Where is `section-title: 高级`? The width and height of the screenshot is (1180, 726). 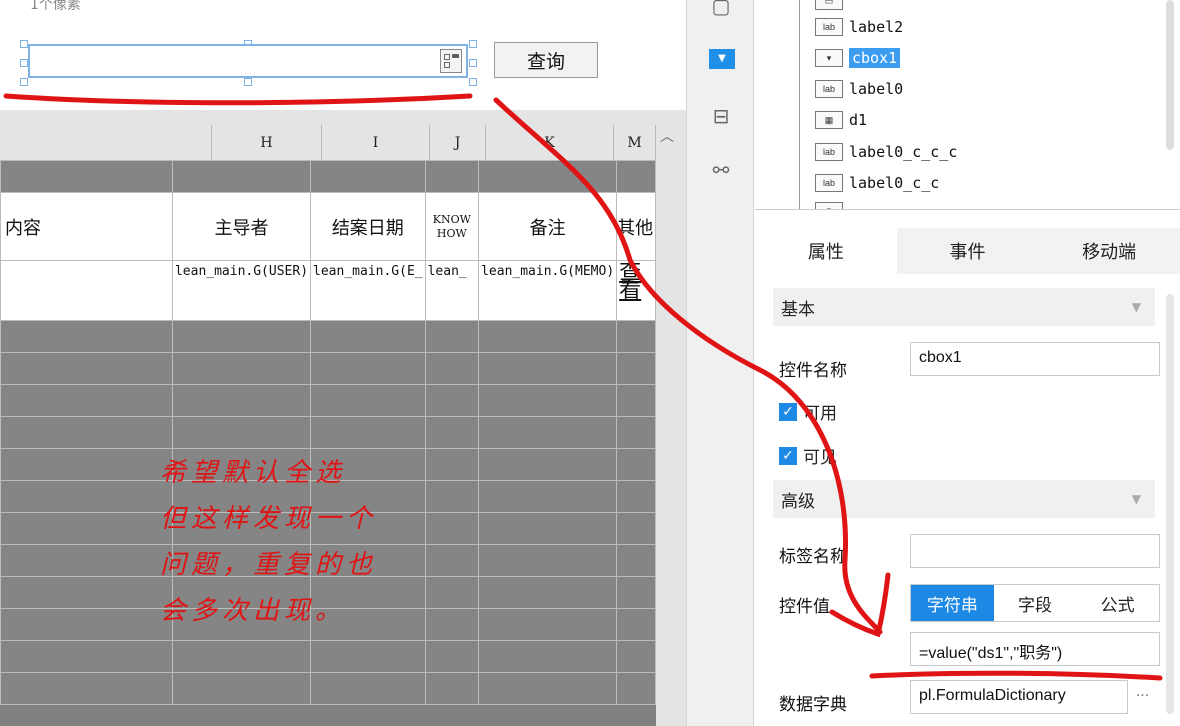
section-title: 高级 is located at coordinates (798, 501).